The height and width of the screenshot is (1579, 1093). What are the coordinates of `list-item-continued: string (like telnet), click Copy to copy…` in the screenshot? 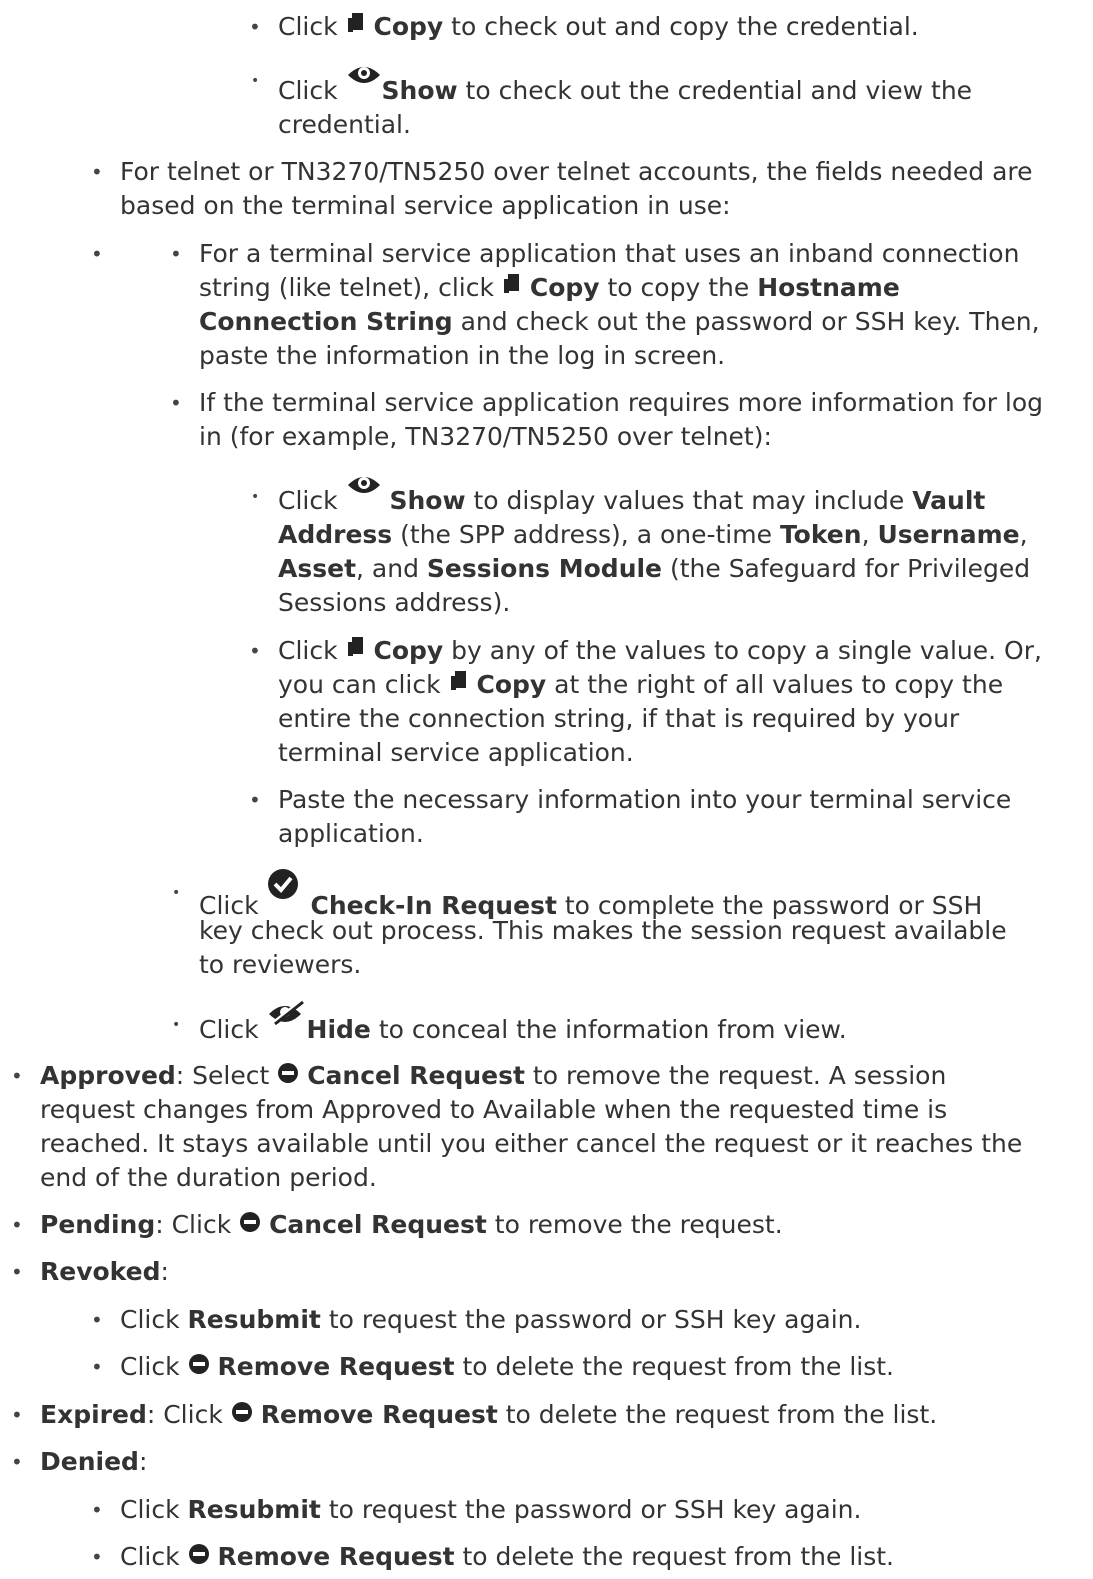 It's located at (549, 288).